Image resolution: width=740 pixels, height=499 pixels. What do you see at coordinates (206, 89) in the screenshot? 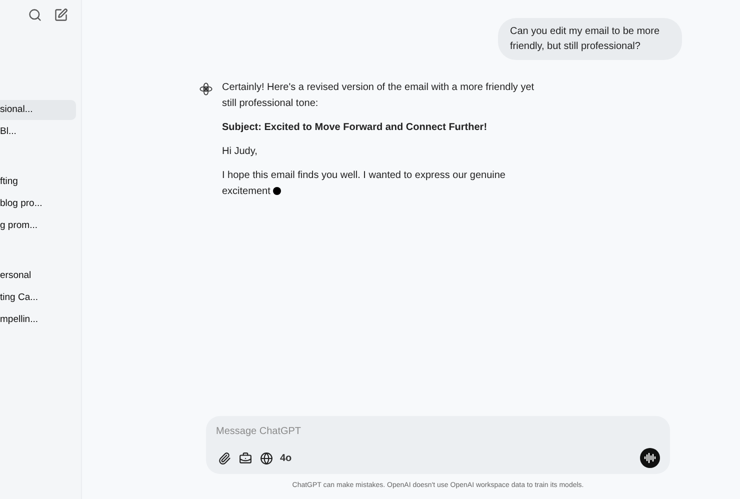
I see `logo-icon` at bounding box center [206, 89].